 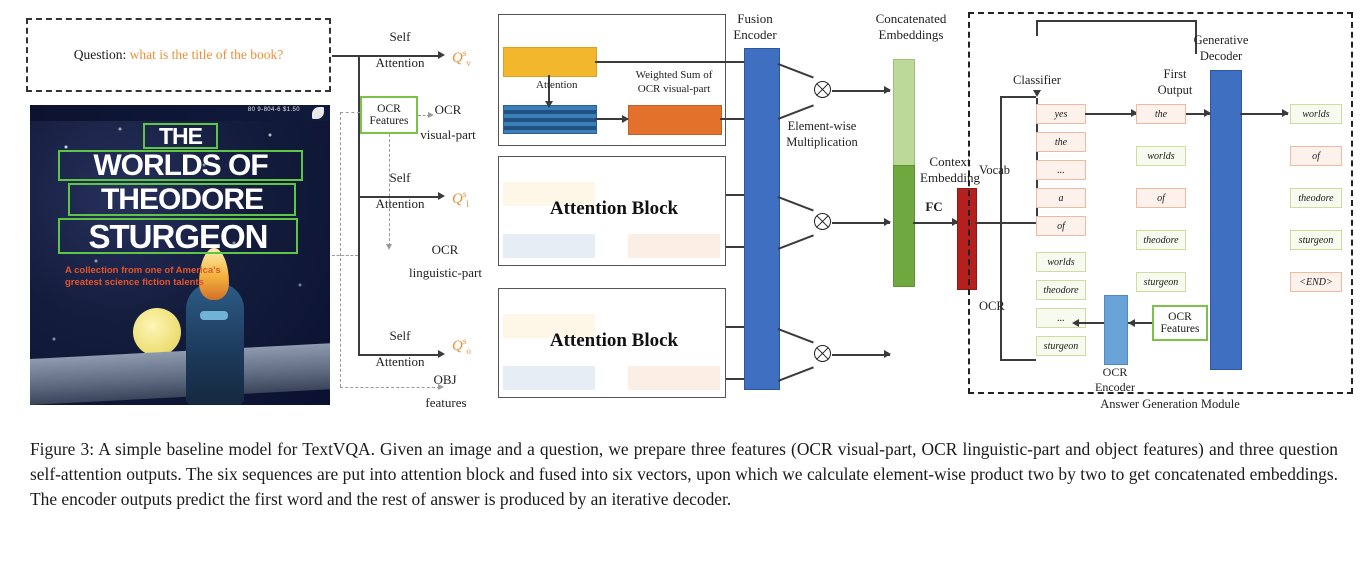 What do you see at coordinates (214, 315) in the screenshot?
I see `figure-visor` at bounding box center [214, 315].